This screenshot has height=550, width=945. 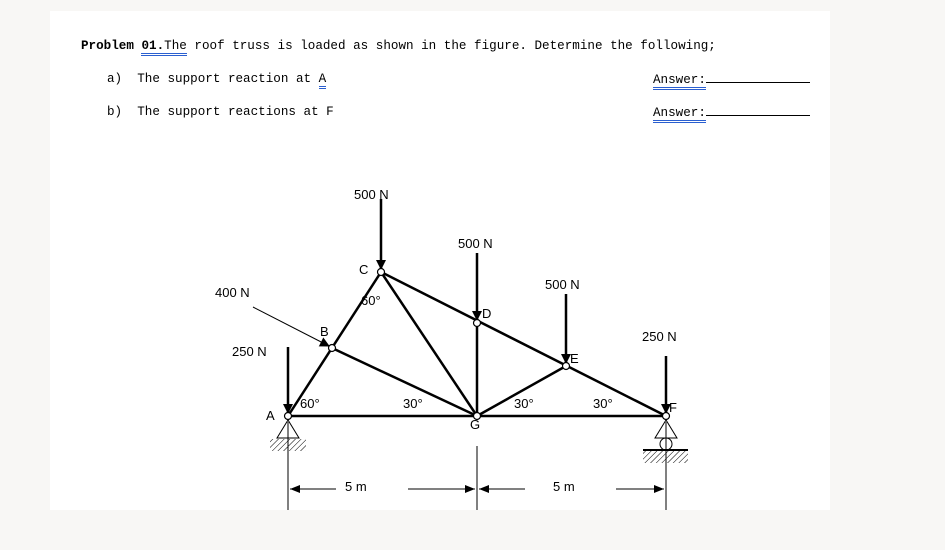 I want to click on angle-label-A: 60°, so click(x=310, y=403).